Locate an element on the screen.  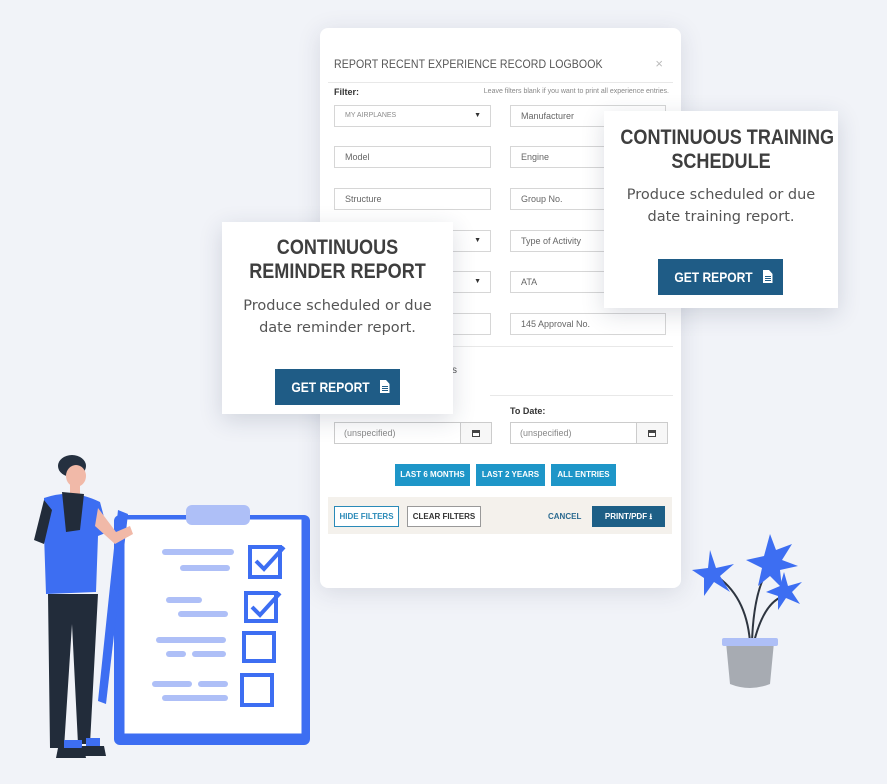
reminder-card-title-line1: CONTINUOUS is located at coordinates (337, 247).